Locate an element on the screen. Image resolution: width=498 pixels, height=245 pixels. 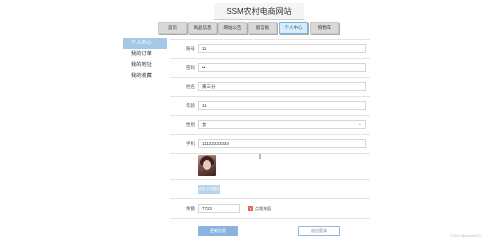
watermark: CSDN @ebuckt123 is located at coordinates (465, 236).